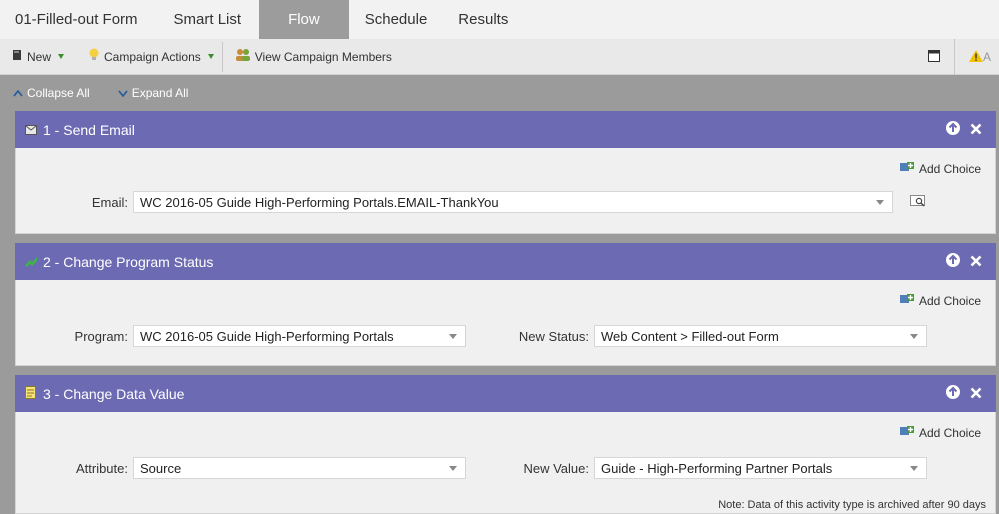  I want to click on lightbulb-icon, so click(94, 56).